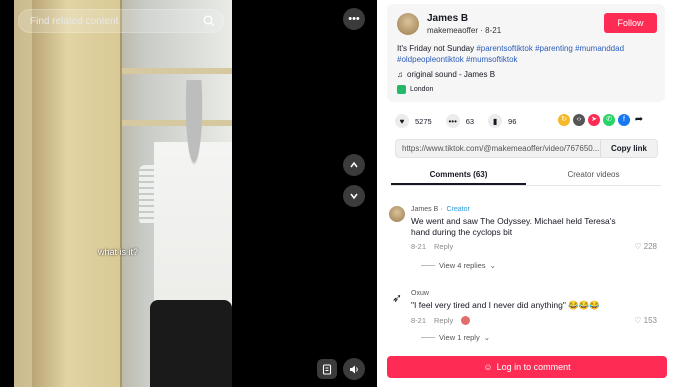  What do you see at coordinates (554, 48) in the screenshot?
I see `hashtag-link: #parenting` at bounding box center [554, 48].